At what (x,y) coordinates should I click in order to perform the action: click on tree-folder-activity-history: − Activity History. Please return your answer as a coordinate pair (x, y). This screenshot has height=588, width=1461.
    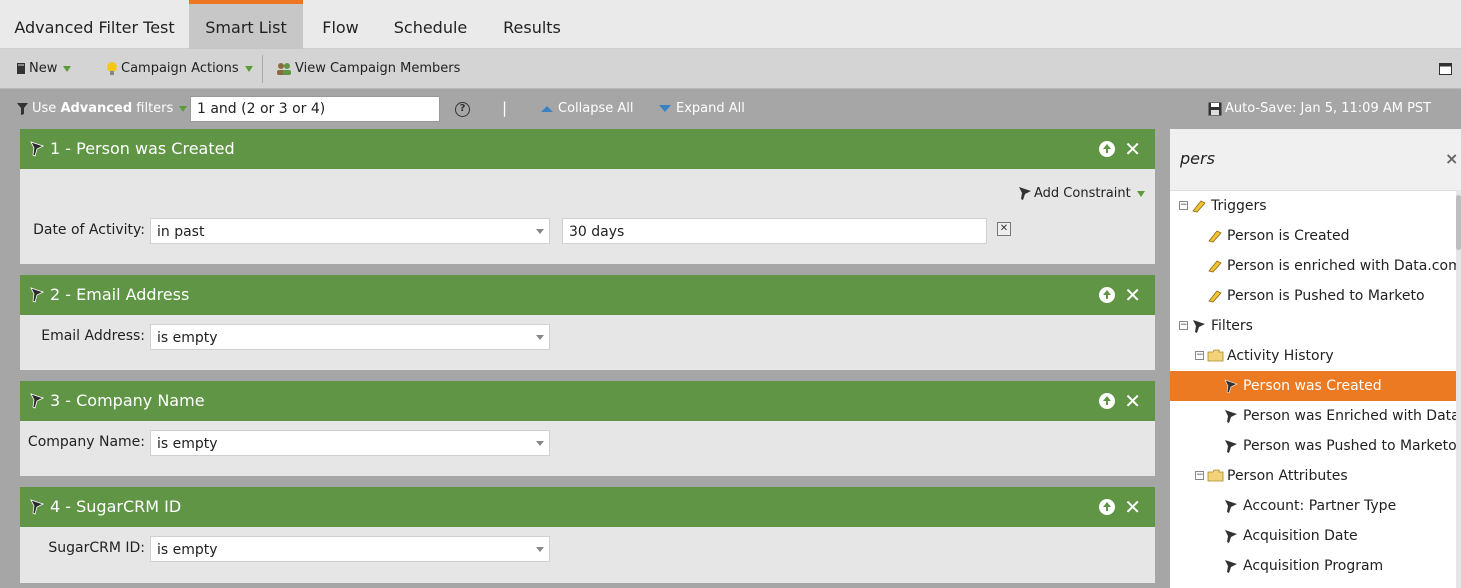
    Looking at the image, I should click on (1313, 356).